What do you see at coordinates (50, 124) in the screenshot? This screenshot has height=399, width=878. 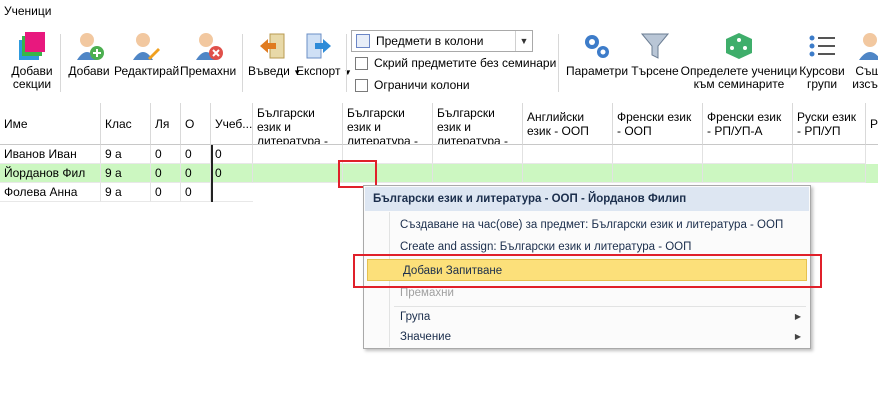 I see `column-header-name: Име` at bounding box center [50, 124].